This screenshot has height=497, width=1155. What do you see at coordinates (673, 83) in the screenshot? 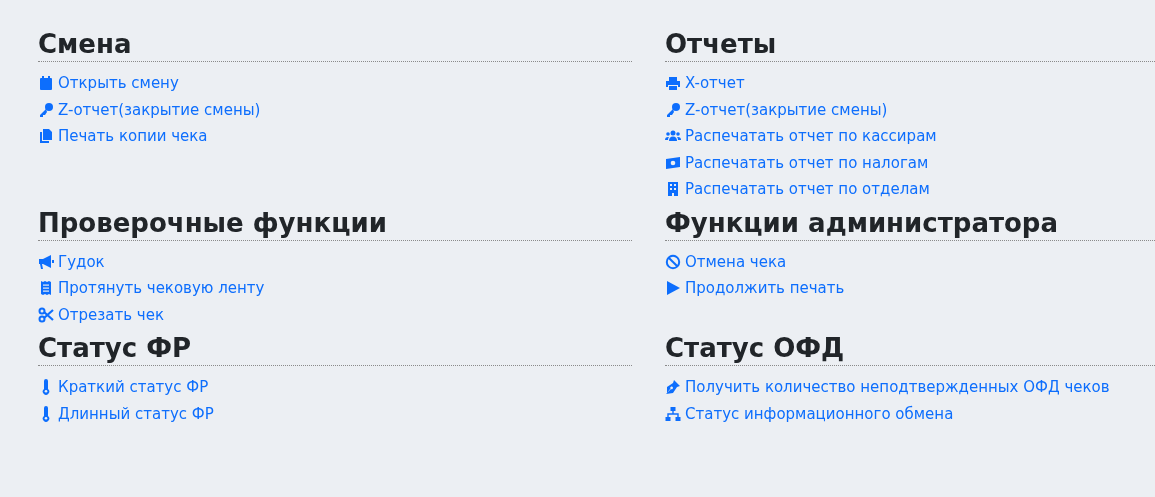
I see `printer-icon` at bounding box center [673, 83].